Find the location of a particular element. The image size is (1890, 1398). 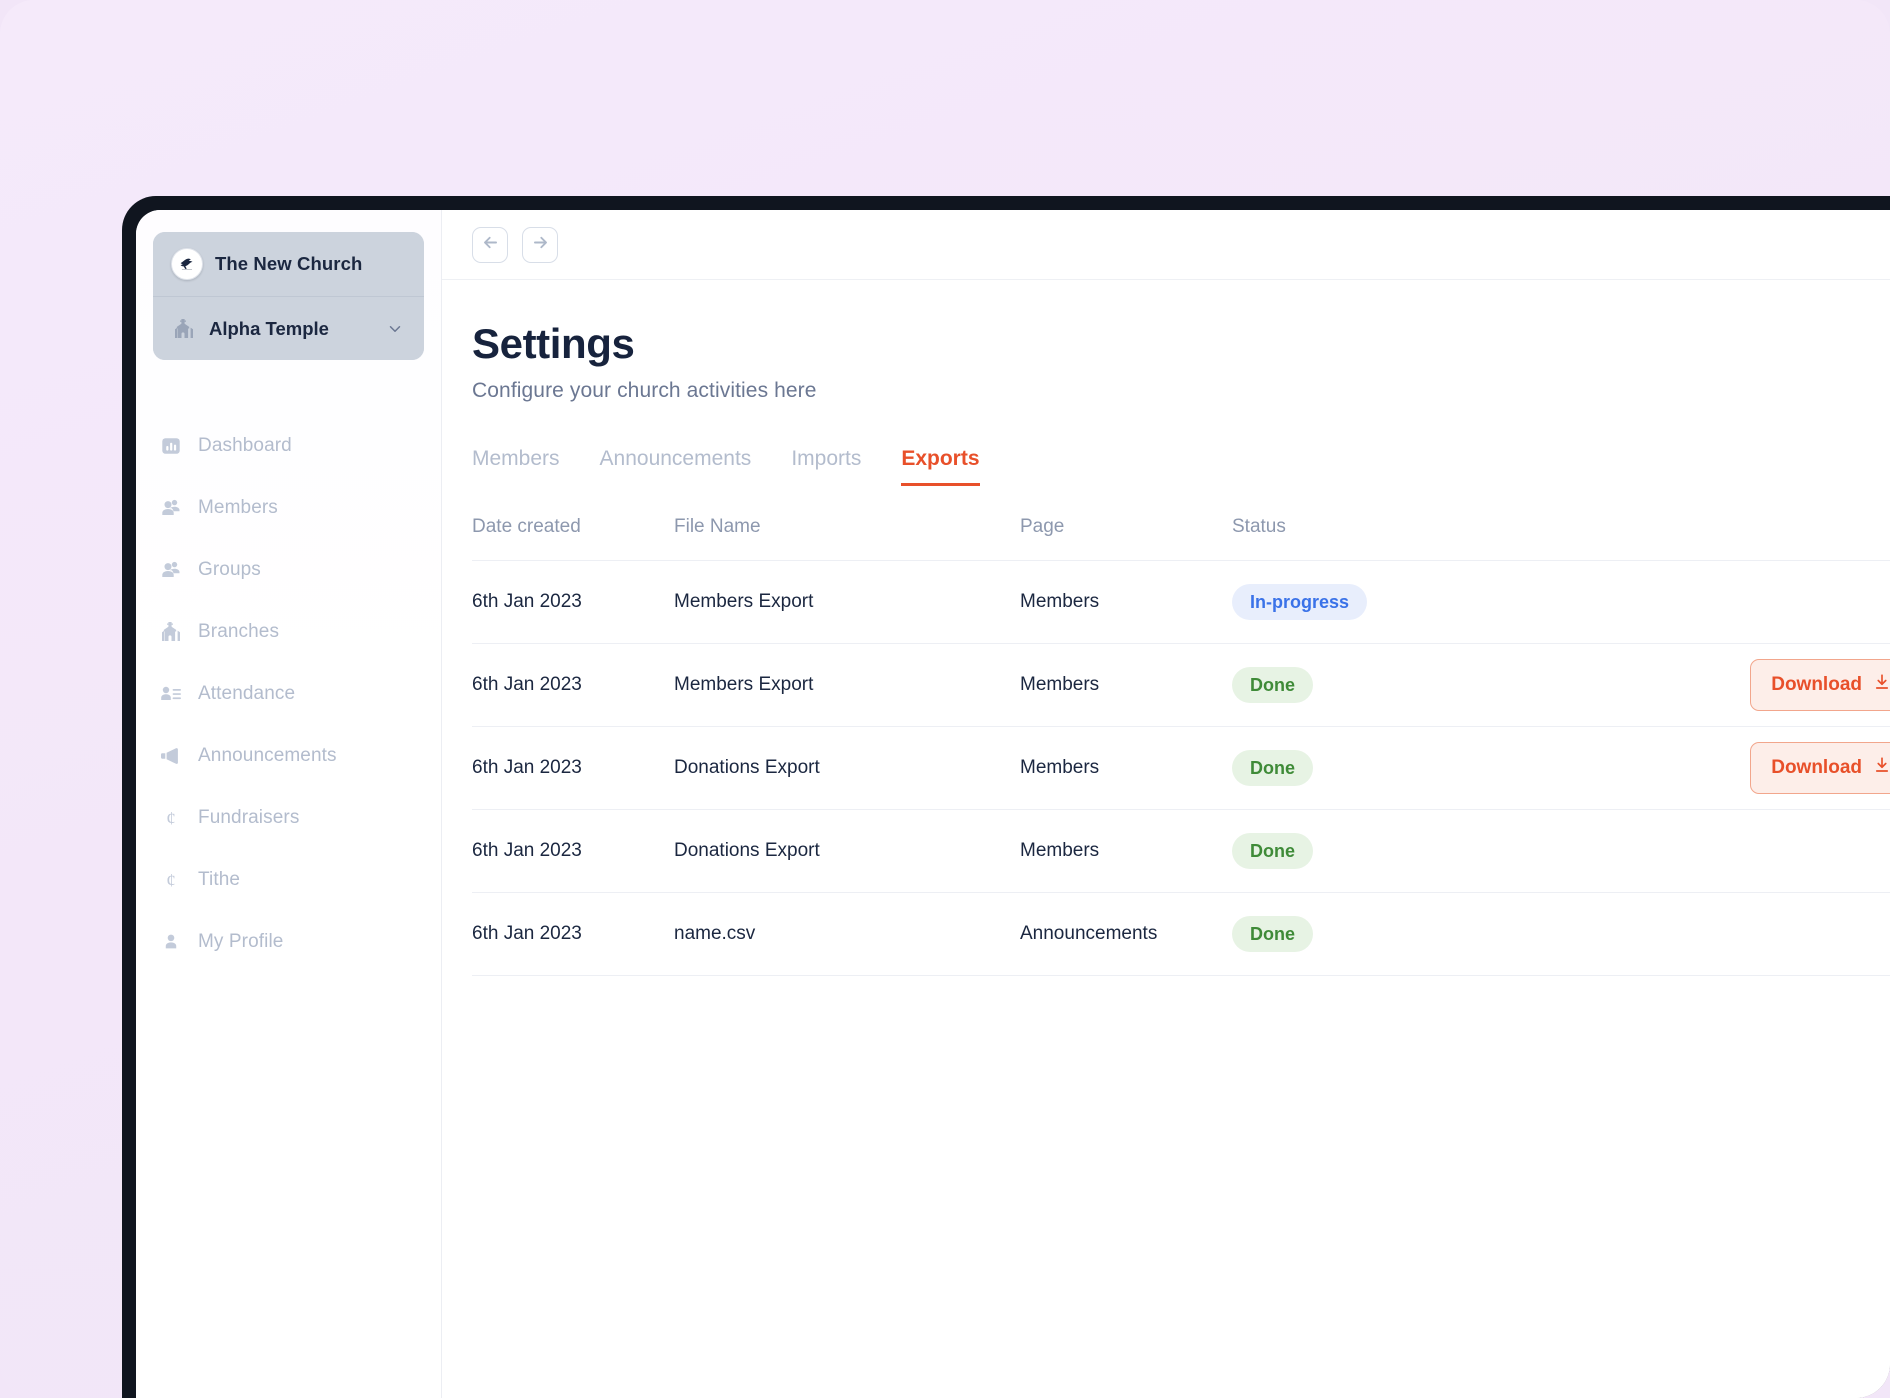

table-header-row: Date created File Name Page Status is located at coordinates (1181, 539).